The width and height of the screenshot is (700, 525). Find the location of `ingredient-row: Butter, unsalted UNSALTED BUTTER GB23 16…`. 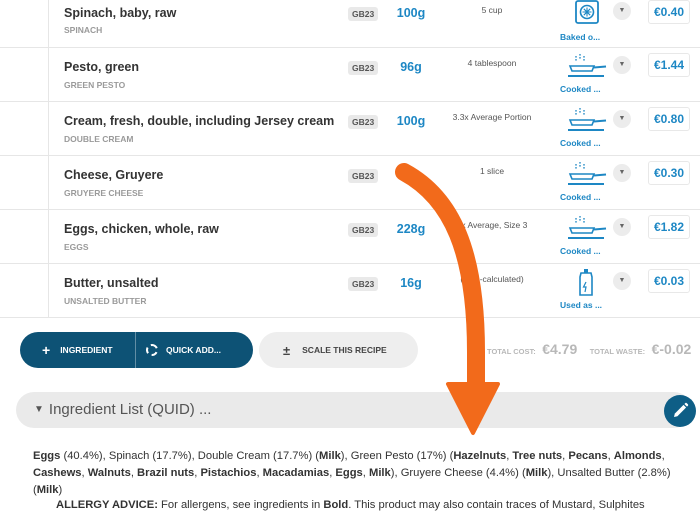

ingredient-row: Butter, unsalted UNSALTED BUTTER GB23 16… is located at coordinates (350, 291).